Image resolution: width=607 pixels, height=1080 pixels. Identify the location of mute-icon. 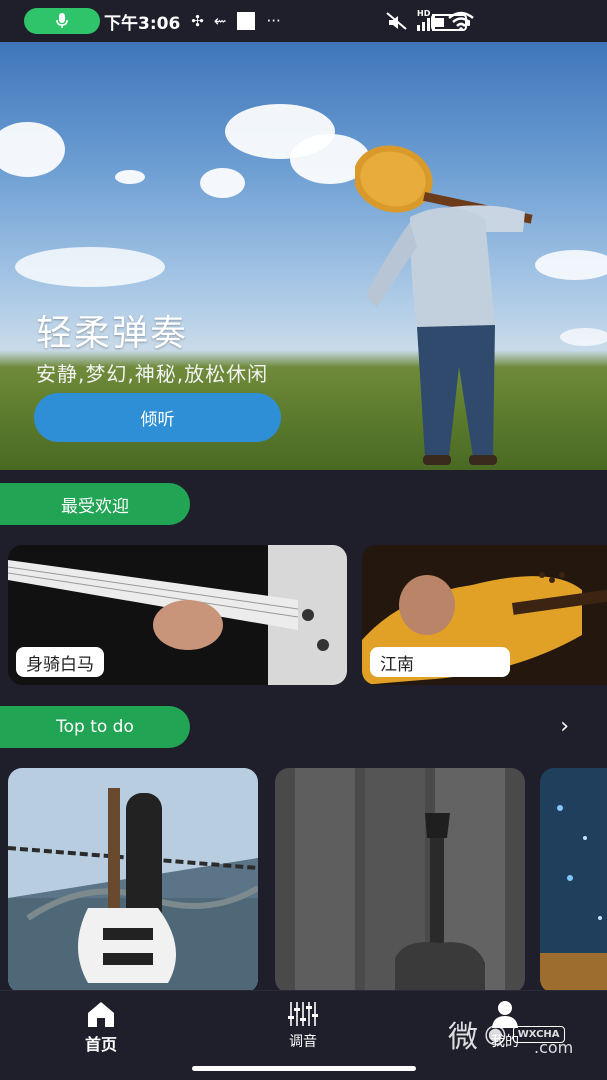
(396, 21).